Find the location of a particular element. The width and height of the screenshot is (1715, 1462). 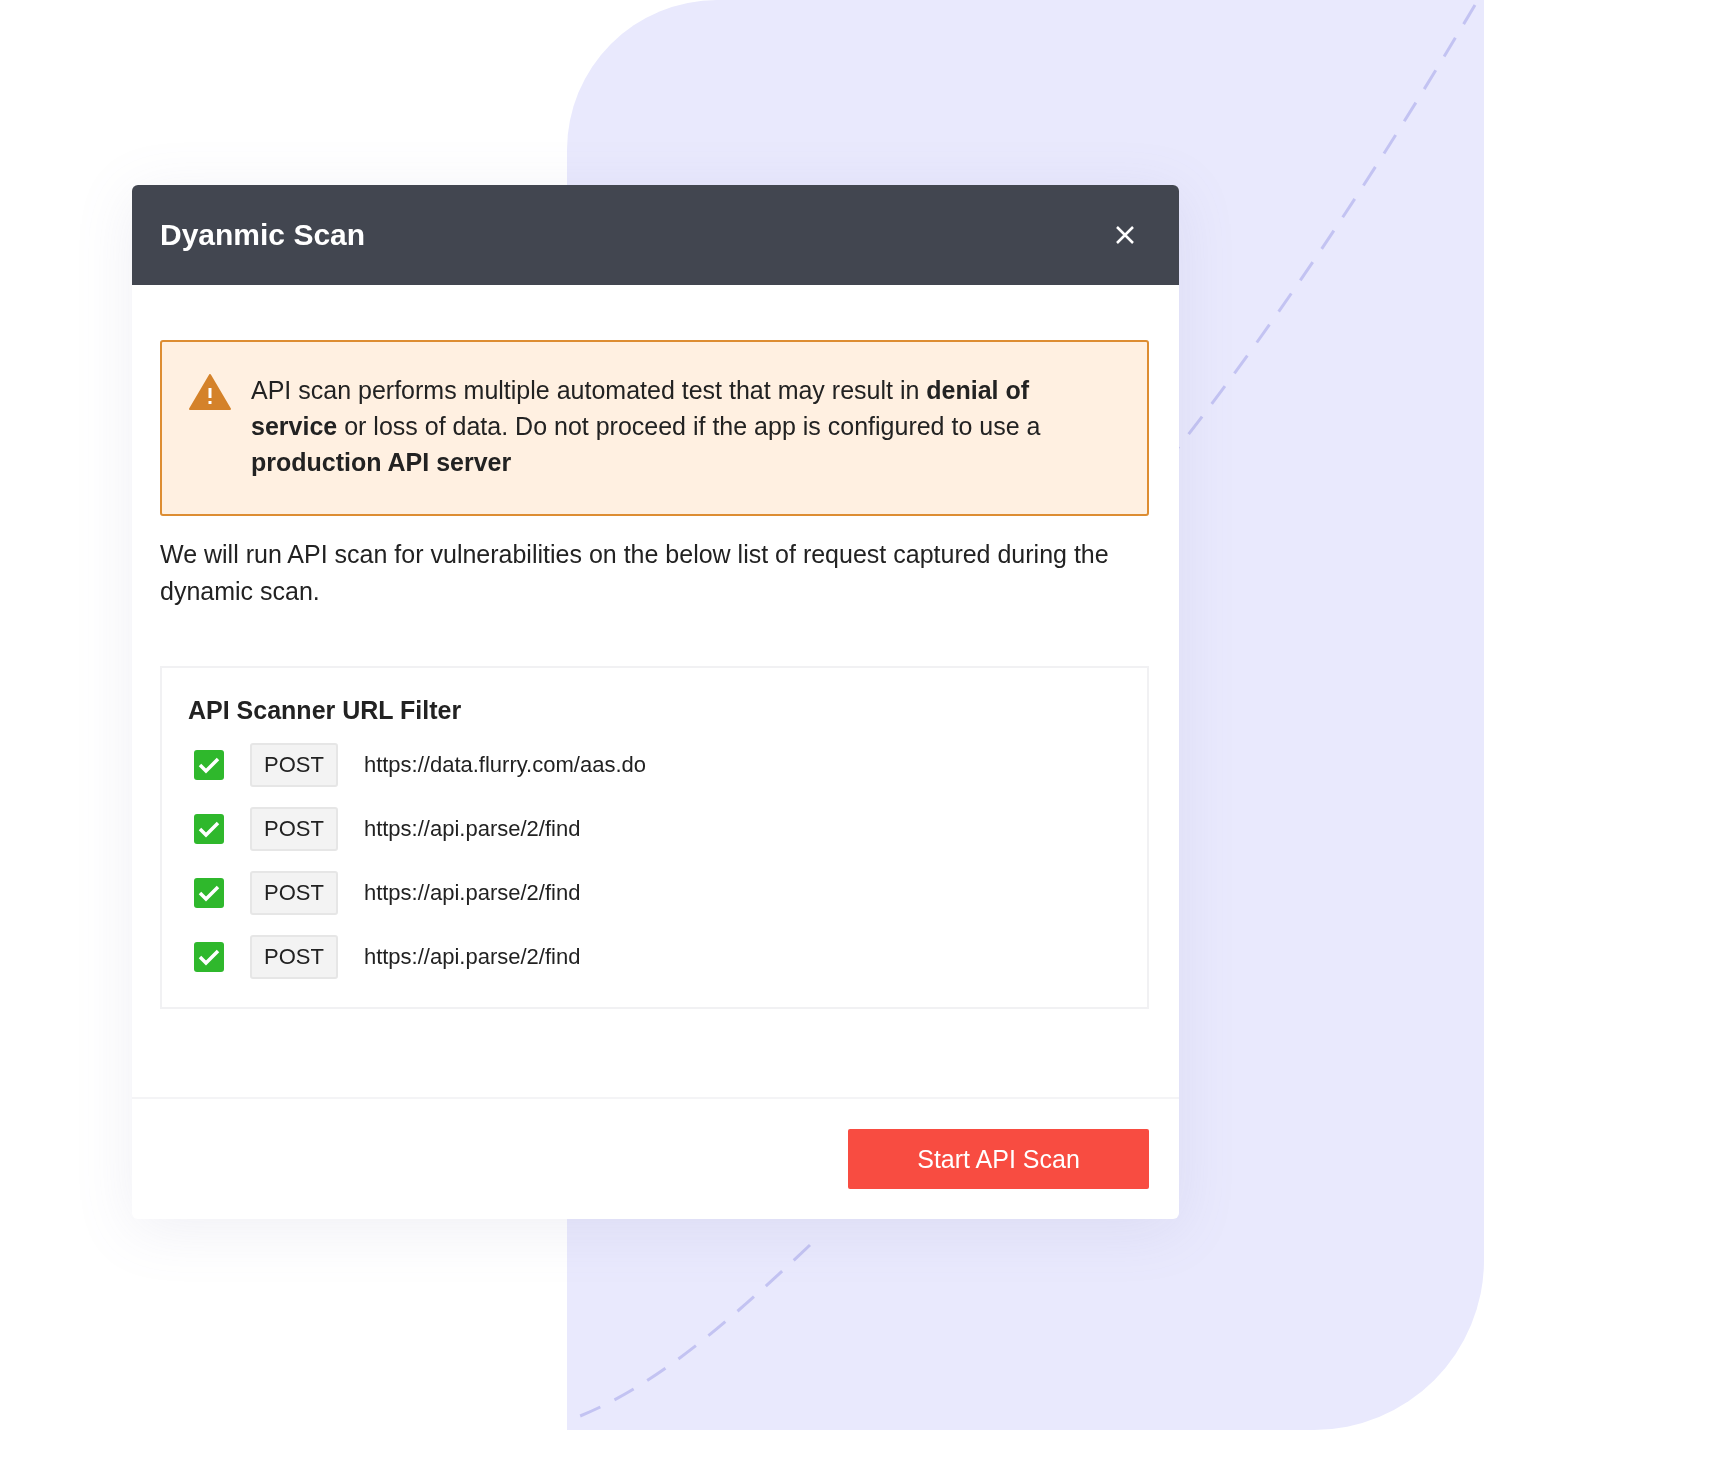

description-text: We will run API scan for vulnerabilities on the below list of request captured during the dynamic scan. is located at coordinates (635, 573).